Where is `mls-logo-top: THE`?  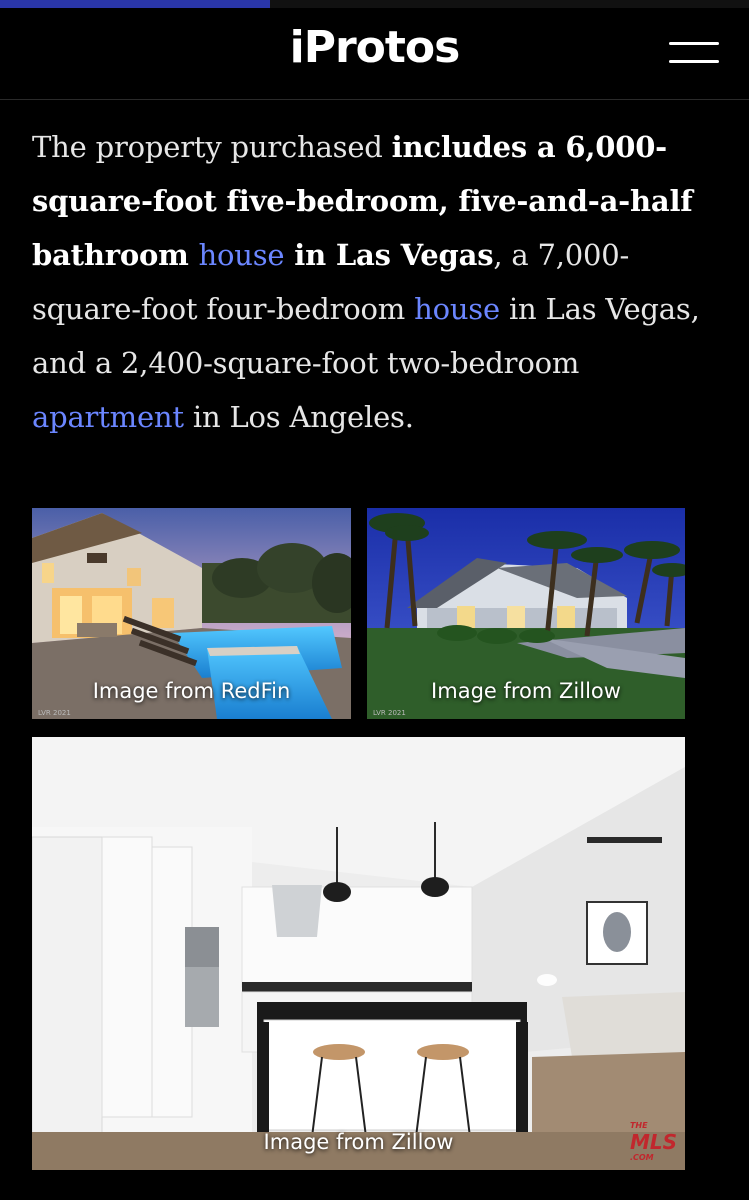 mls-logo-top: THE is located at coordinates (638, 1125).